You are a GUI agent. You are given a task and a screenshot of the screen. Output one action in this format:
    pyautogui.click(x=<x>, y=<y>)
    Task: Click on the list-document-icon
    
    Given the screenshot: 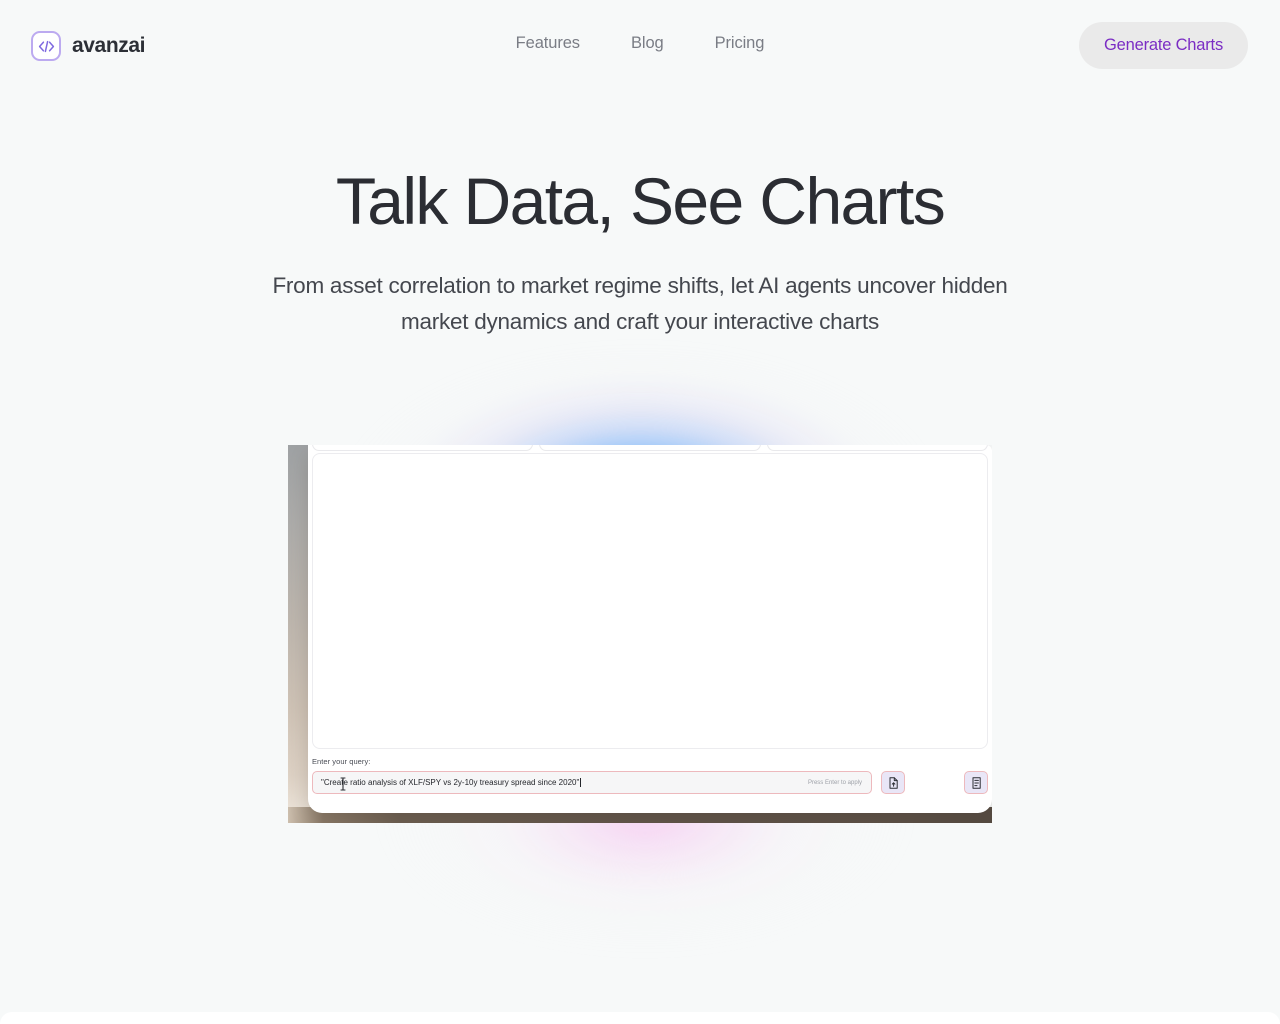 What is the action you would take?
    pyautogui.click(x=976, y=782)
    